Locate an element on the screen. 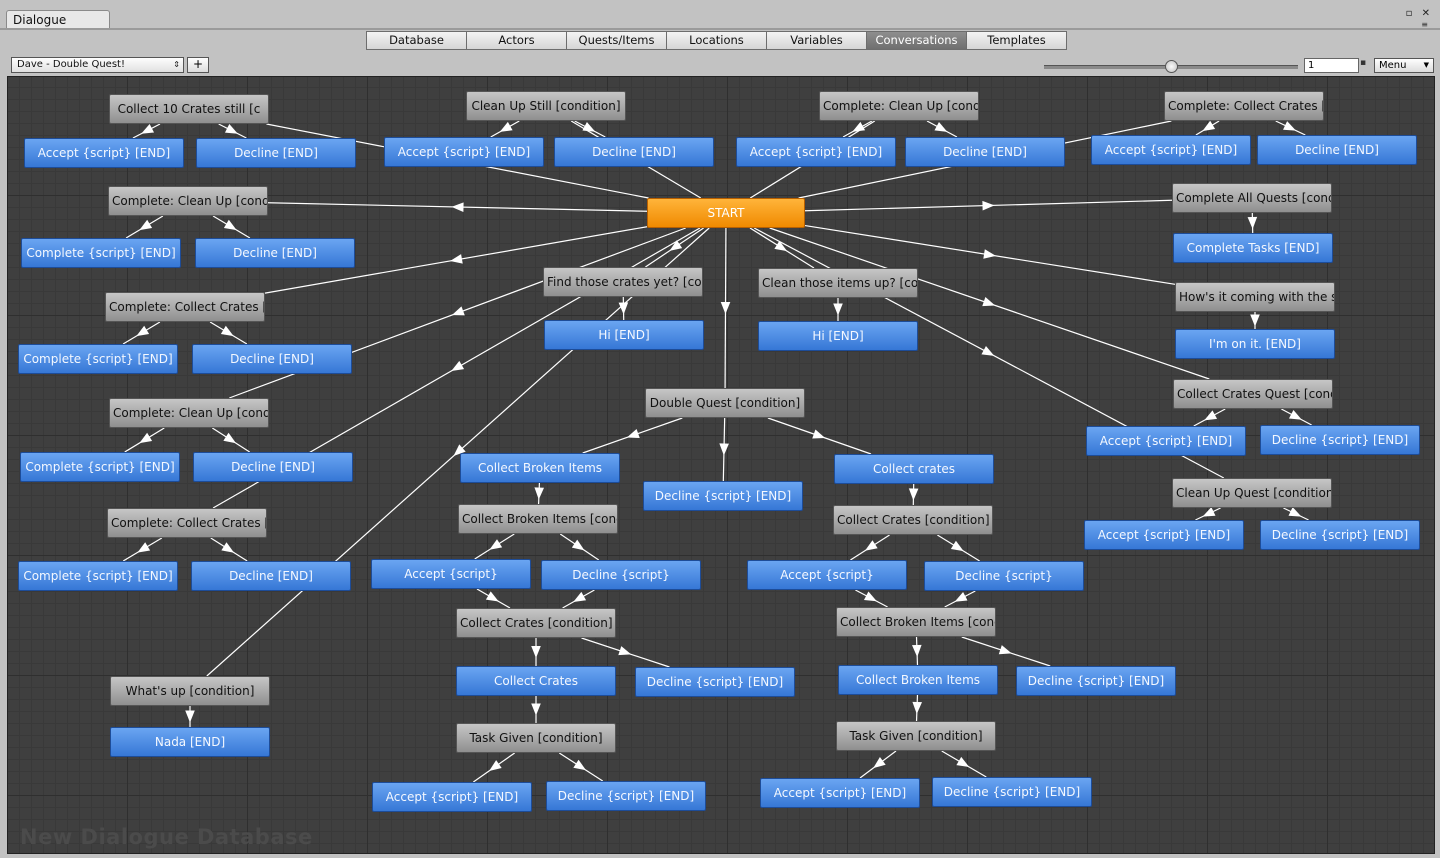 This screenshot has height=858, width=1440. menu-icon: ≡ is located at coordinates (1424, 24).